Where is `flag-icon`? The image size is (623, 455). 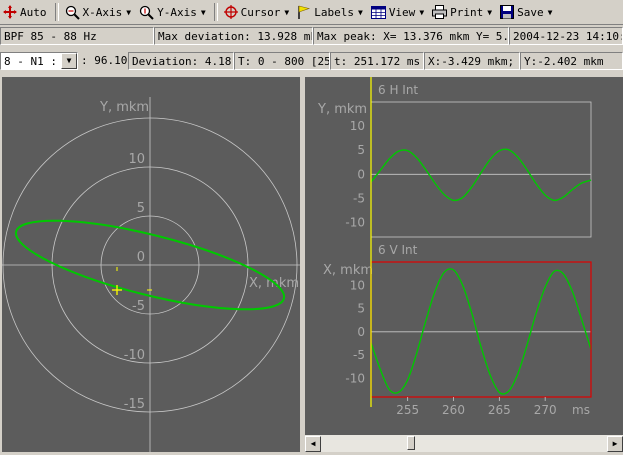 flag-icon is located at coordinates (304, 12).